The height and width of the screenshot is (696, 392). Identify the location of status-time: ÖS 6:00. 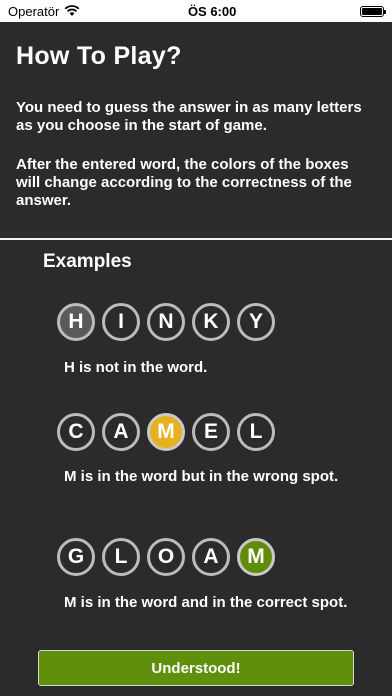
(212, 11).